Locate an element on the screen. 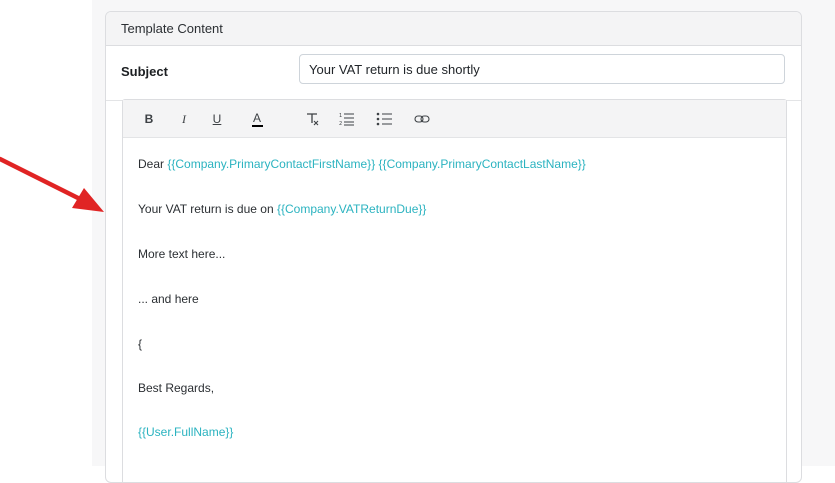  underline-button: U is located at coordinates (217, 119).